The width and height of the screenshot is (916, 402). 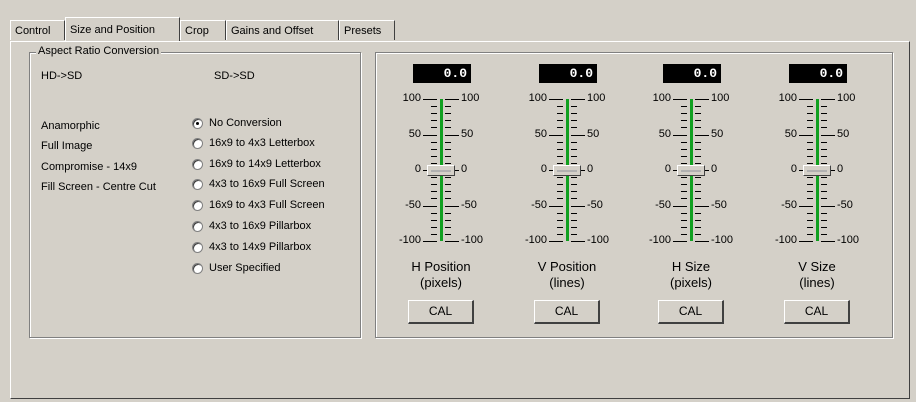 I want to click on radio-option-3: 4x3 to 16x9 Full Screen, so click(x=258, y=184).